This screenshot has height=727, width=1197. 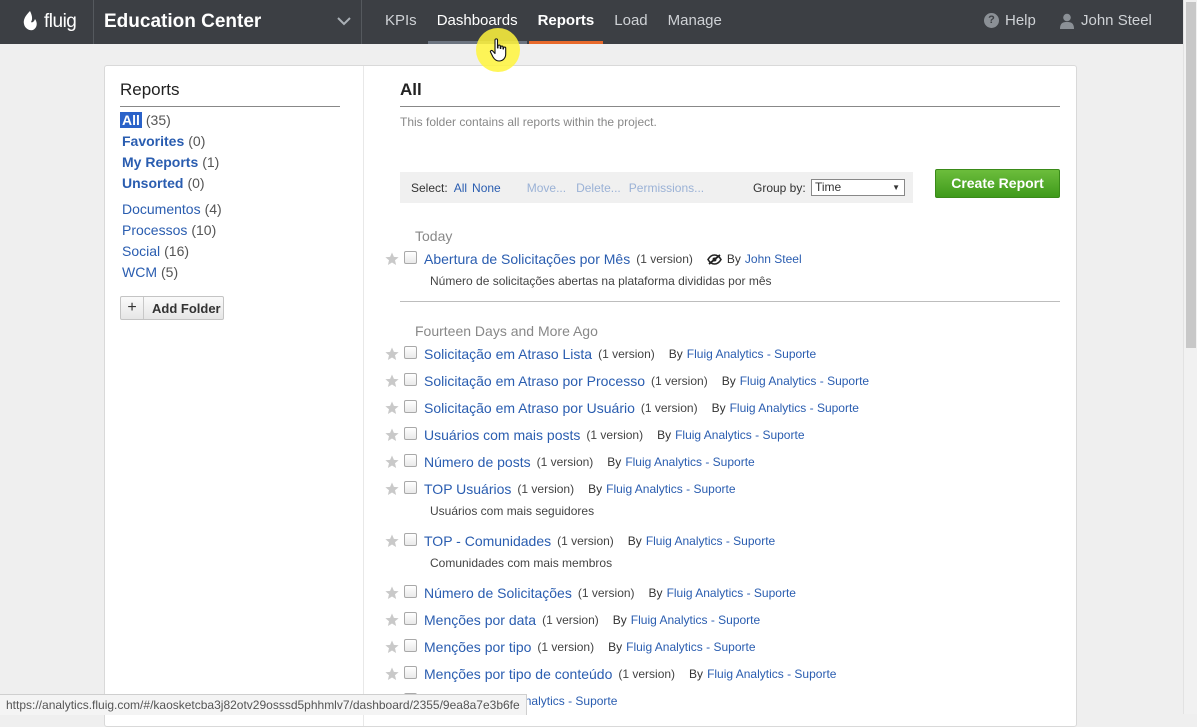 What do you see at coordinates (237, 209) in the screenshot?
I see `folder-documentos: Documentos (4)` at bounding box center [237, 209].